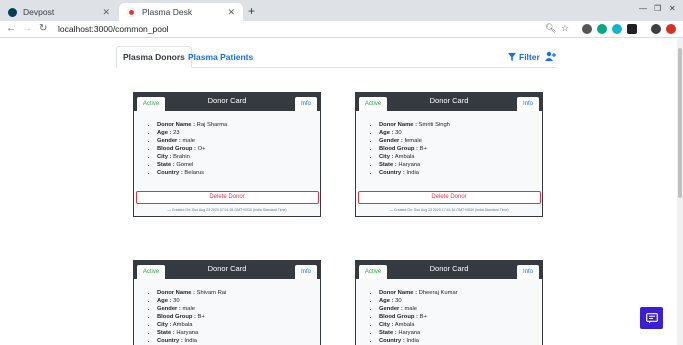 The image size is (683, 345). I want to click on donor-patient-tabs: Plasma Donors Plasma Patients, so click(336, 57).